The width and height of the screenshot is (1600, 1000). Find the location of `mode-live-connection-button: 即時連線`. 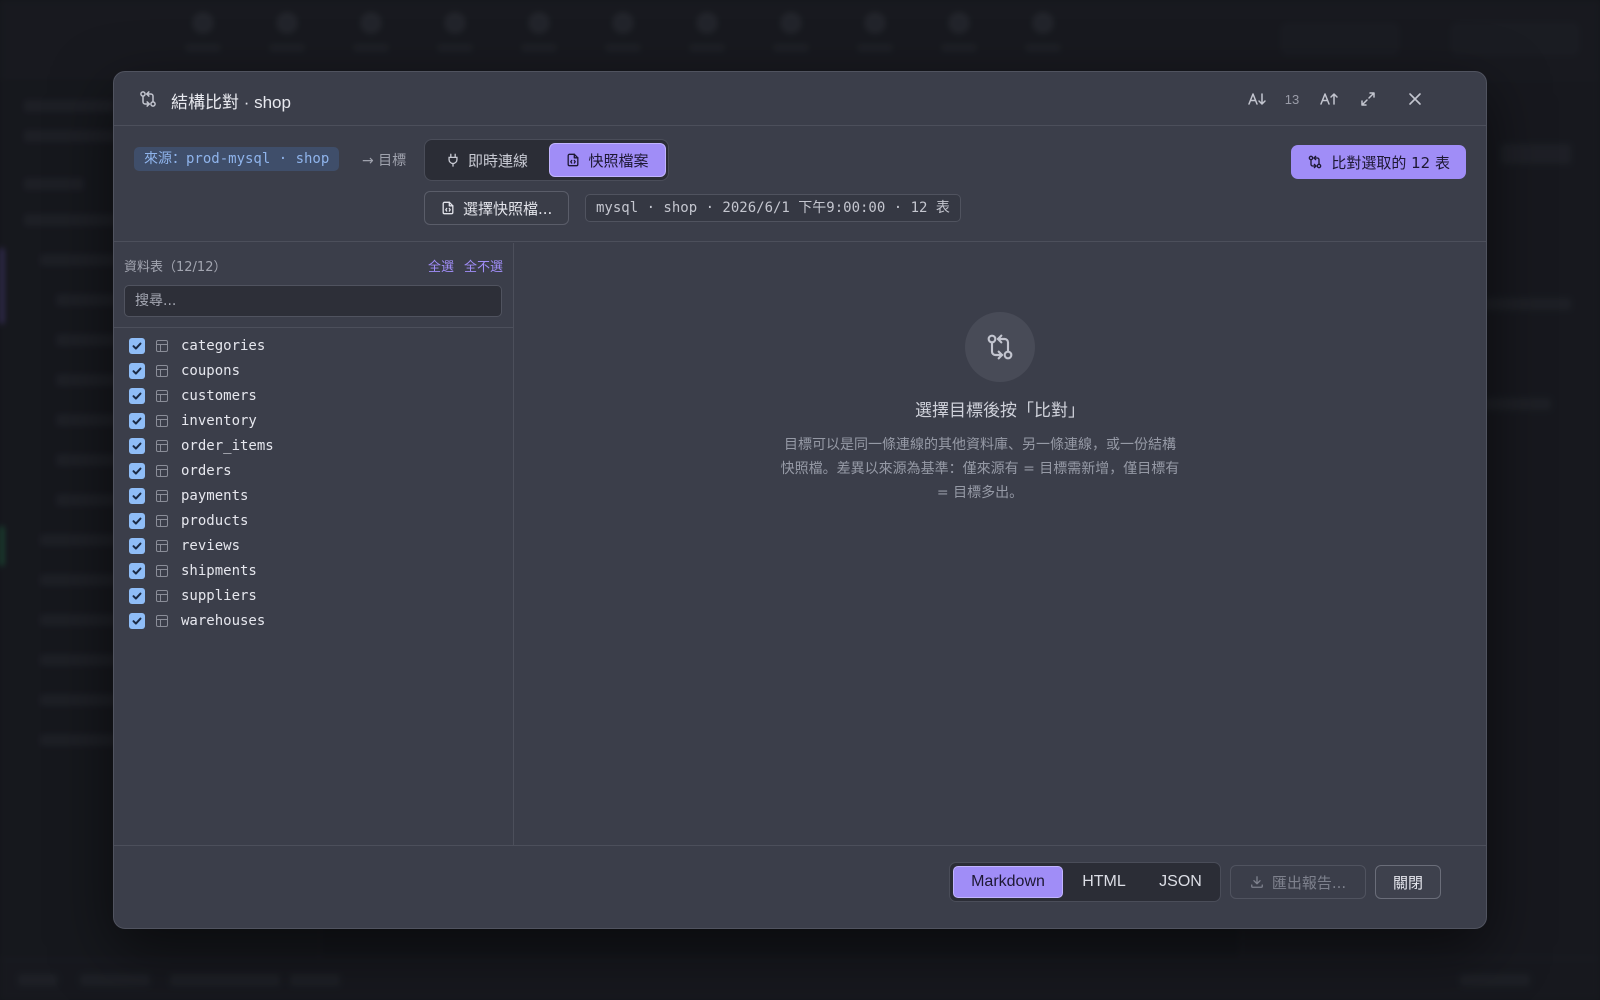

mode-live-connection-button: 即時連線 is located at coordinates (487, 160).